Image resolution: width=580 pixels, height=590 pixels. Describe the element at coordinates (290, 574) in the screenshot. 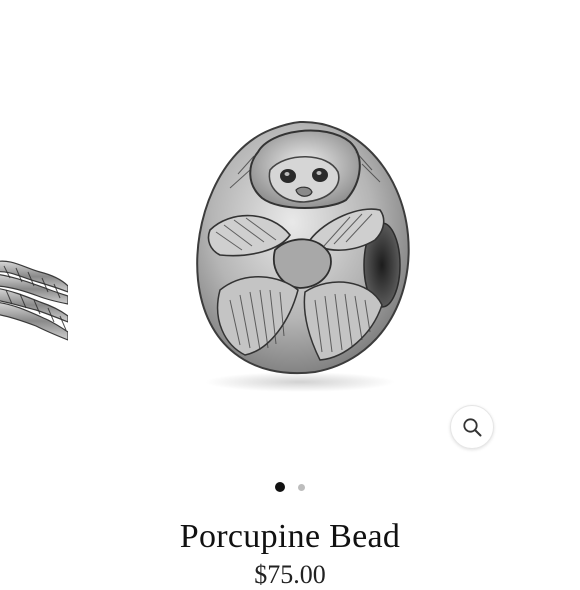

I see `product-price: $75.00` at that location.